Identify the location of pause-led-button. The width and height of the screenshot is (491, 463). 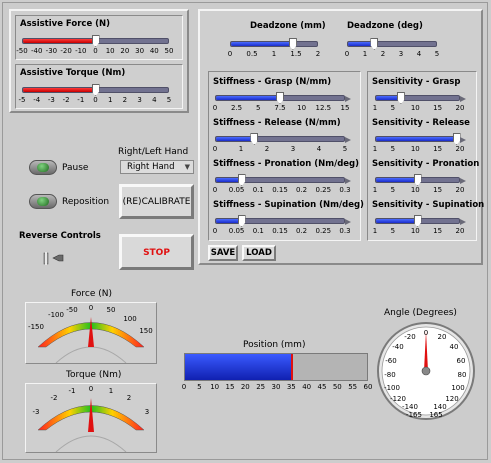
(43, 167).